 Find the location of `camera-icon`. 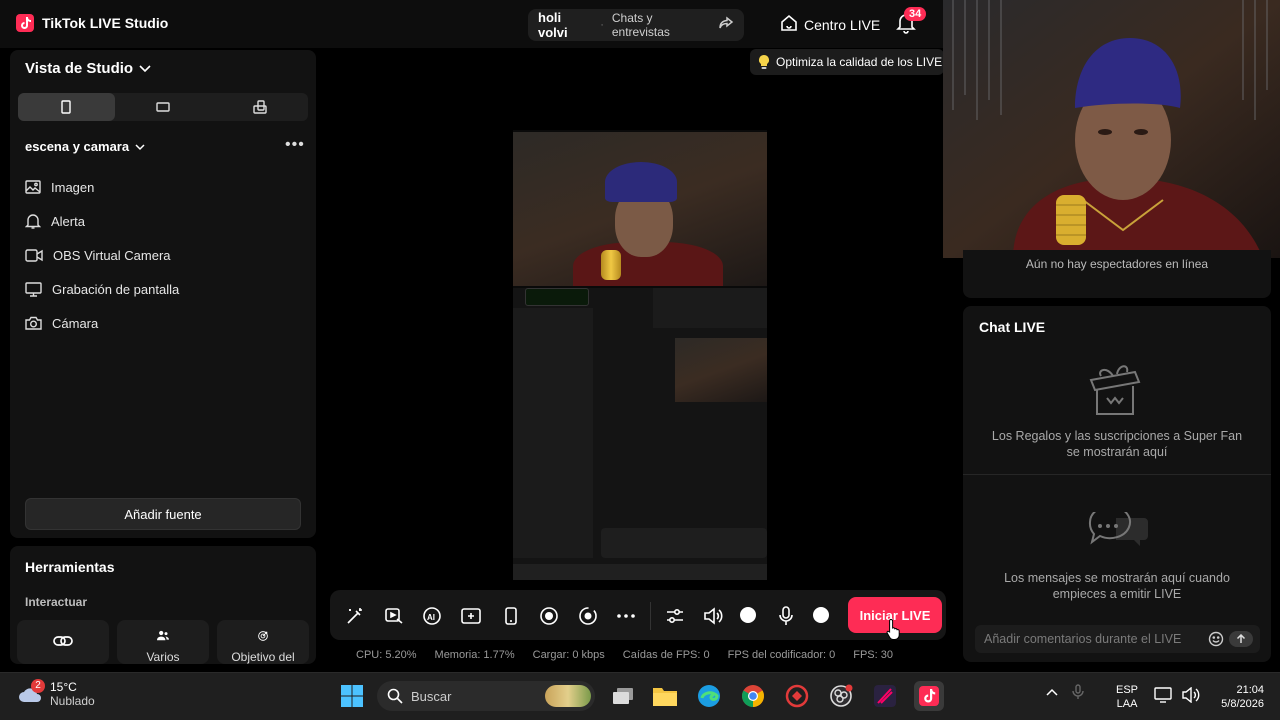

camera-icon is located at coordinates (33, 323).